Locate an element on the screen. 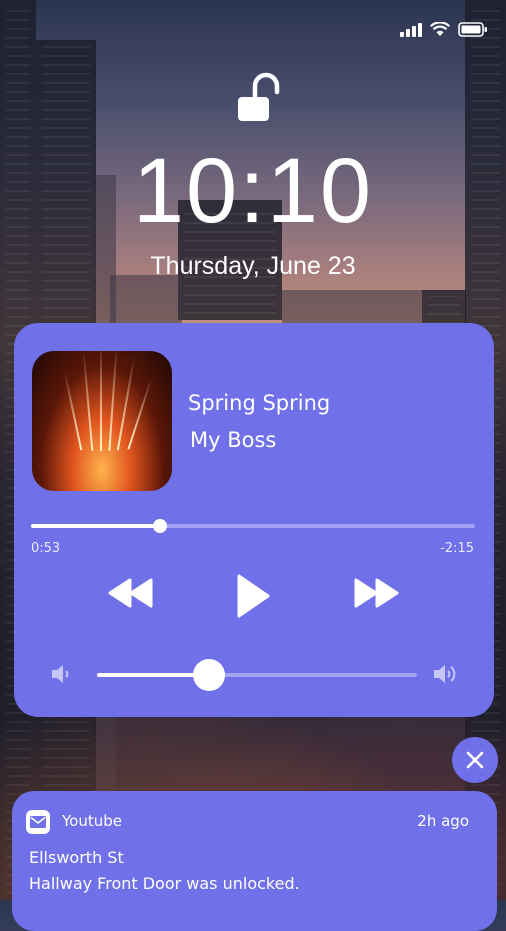 This screenshot has width=506, height=931. lock-time: 10:10 is located at coordinates (253, 191).